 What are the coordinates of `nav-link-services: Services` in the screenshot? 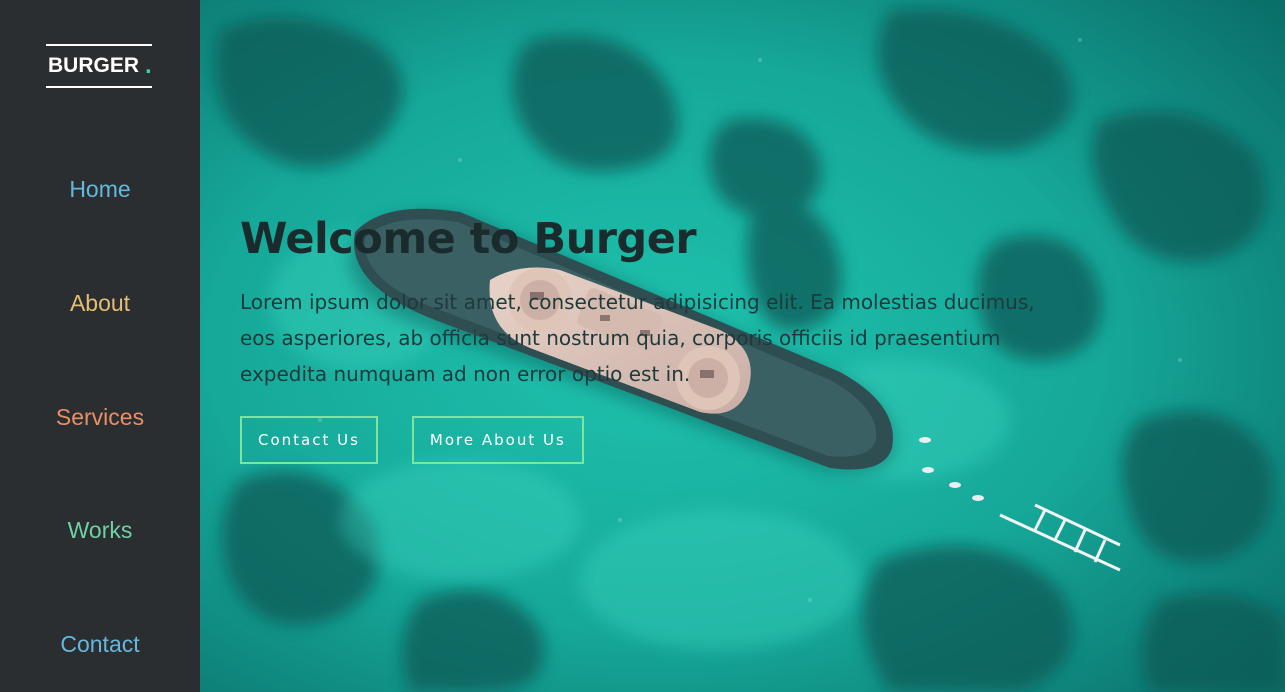 It's located at (100, 417).